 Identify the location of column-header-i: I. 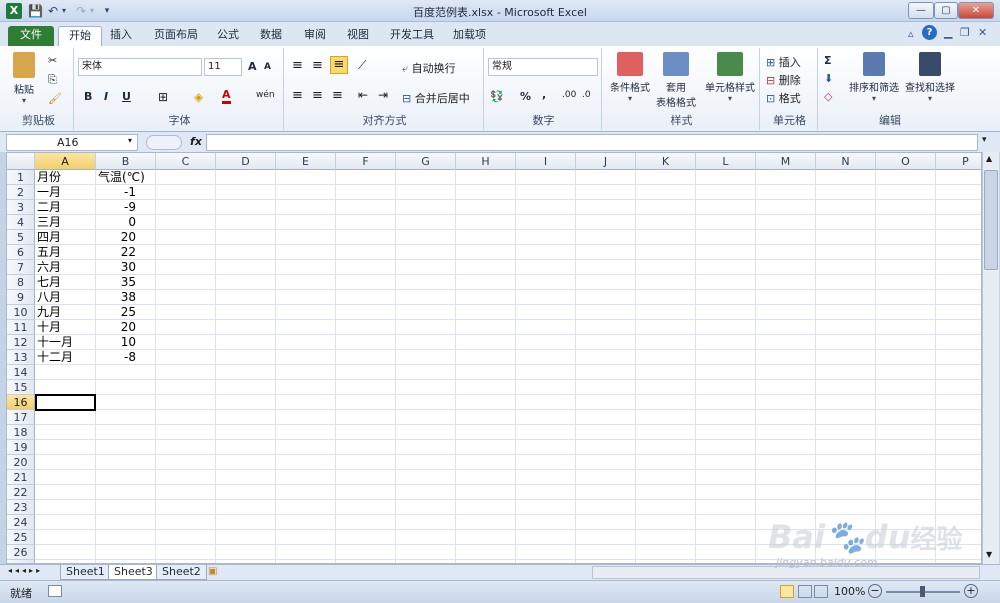
(546, 161).